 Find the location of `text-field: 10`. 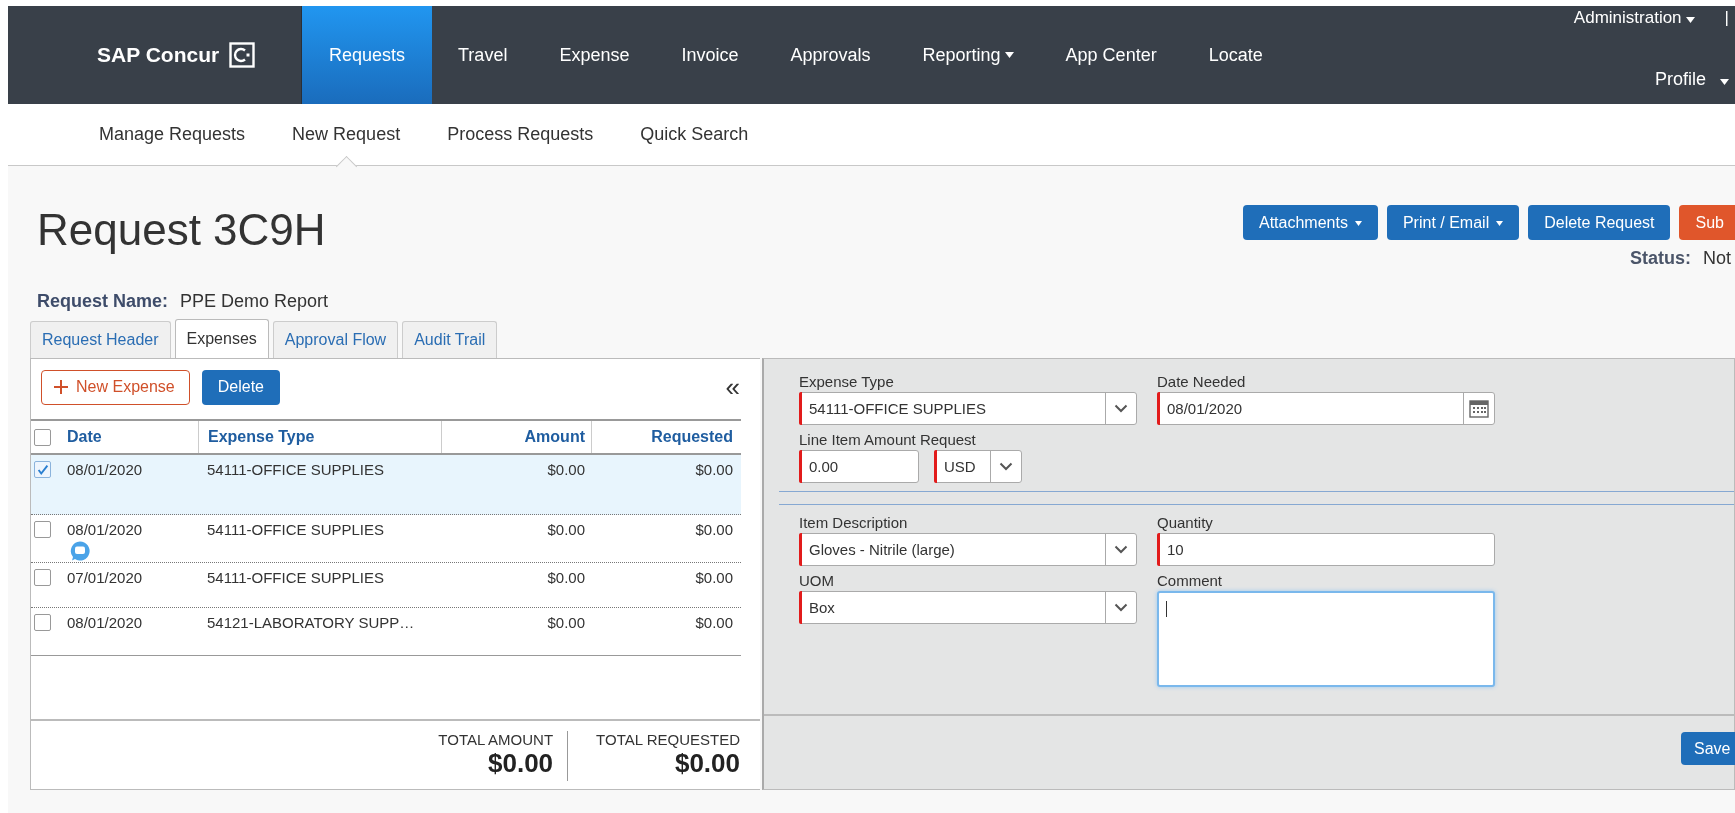

text-field: 10 is located at coordinates (1326, 549).